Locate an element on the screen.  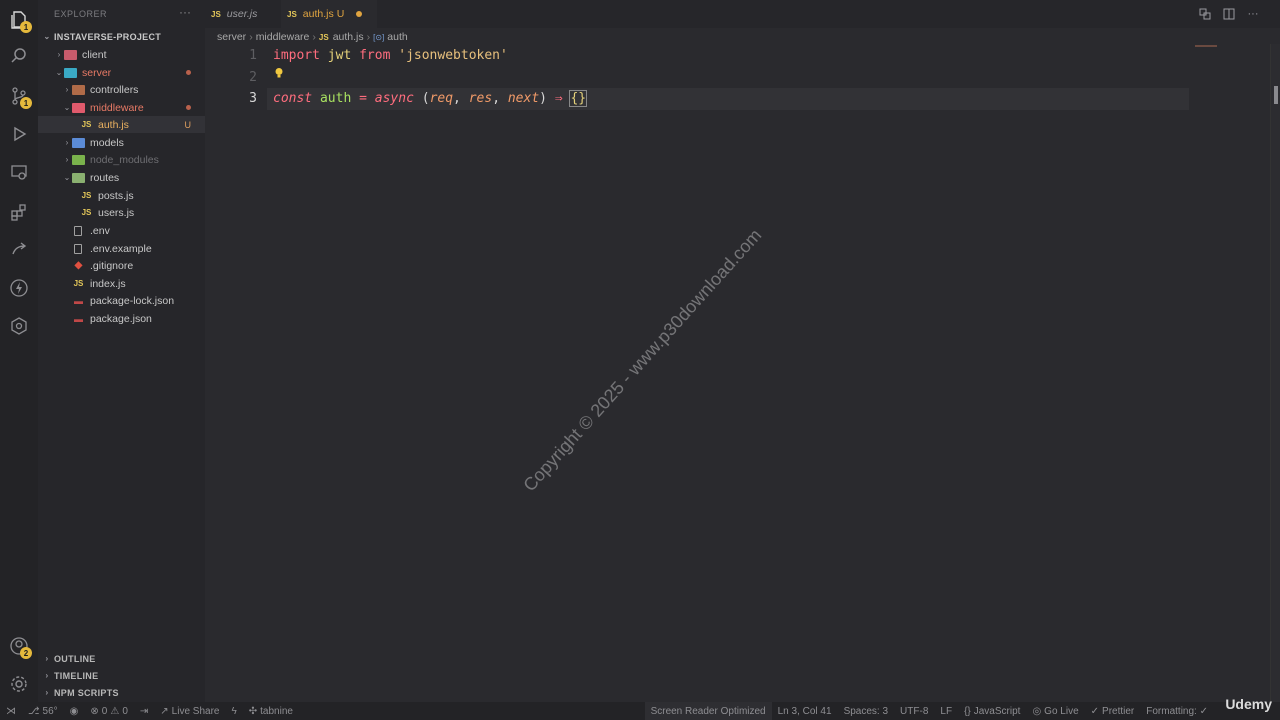
end-of-line: LF is located at coordinates (946, 711).